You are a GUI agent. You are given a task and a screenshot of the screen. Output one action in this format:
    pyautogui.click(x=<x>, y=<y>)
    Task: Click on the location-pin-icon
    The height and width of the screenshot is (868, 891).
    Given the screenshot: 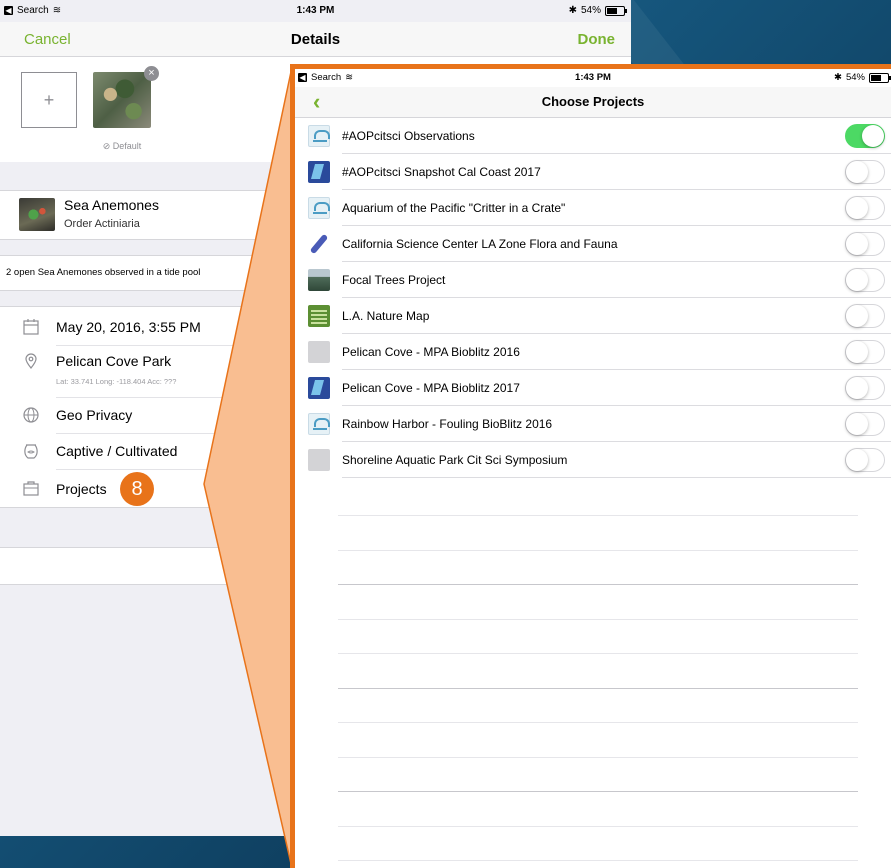 What is the action you would take?
    pyautogui.click(x=31, y=361)
    